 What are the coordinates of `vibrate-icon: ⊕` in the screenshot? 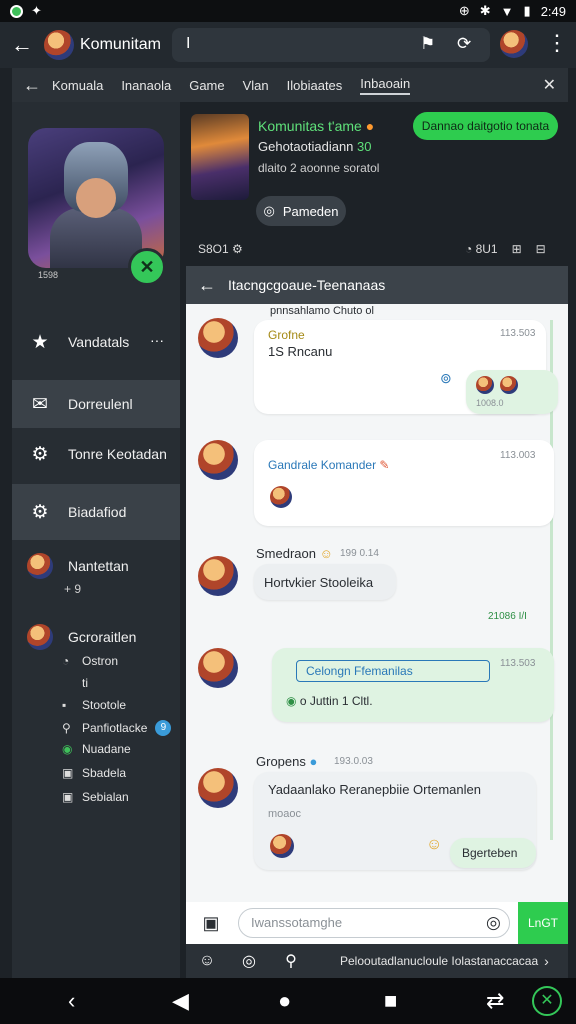 It's located at (464, 10).